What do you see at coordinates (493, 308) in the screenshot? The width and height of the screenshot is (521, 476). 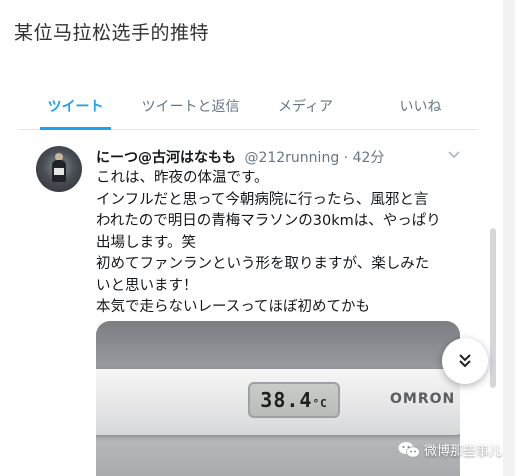 I see `timeline-scrollbar` at bounding box center [493, 308].